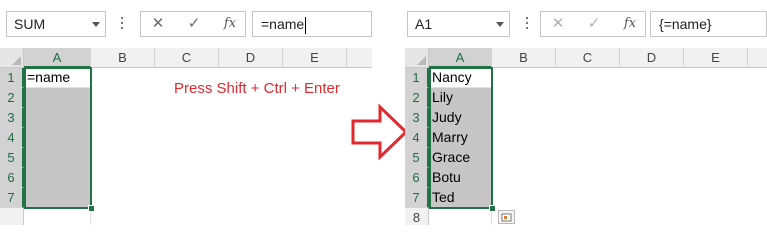 The height and width of the screenshot is (240, 767). What do you see at coordinates (57, 178) in the screenshot?
I see `cell-a6` at bounding box center [57, 178].